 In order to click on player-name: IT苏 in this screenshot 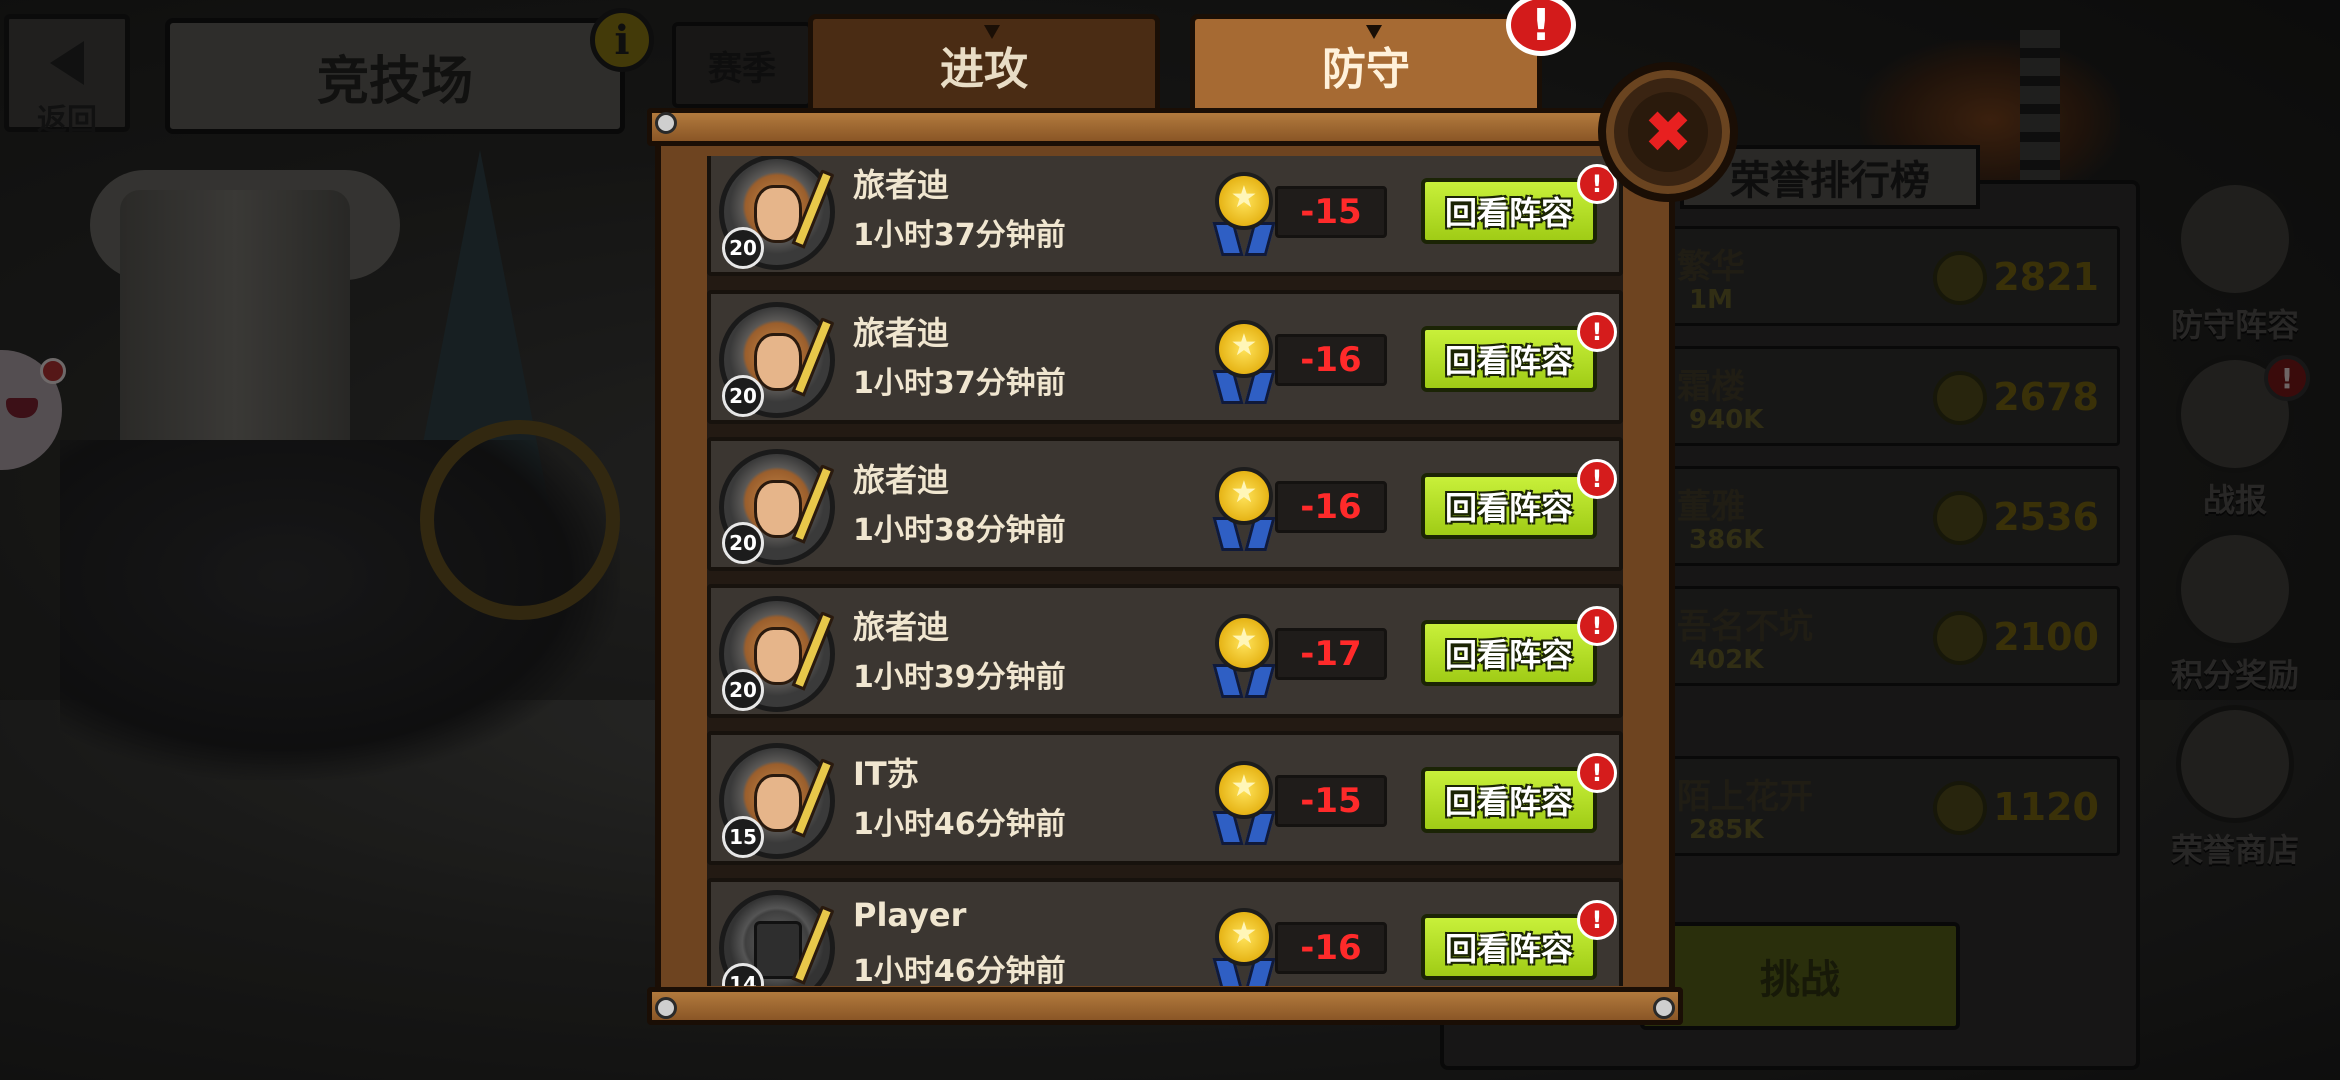, I will do `click(886, 774)`.